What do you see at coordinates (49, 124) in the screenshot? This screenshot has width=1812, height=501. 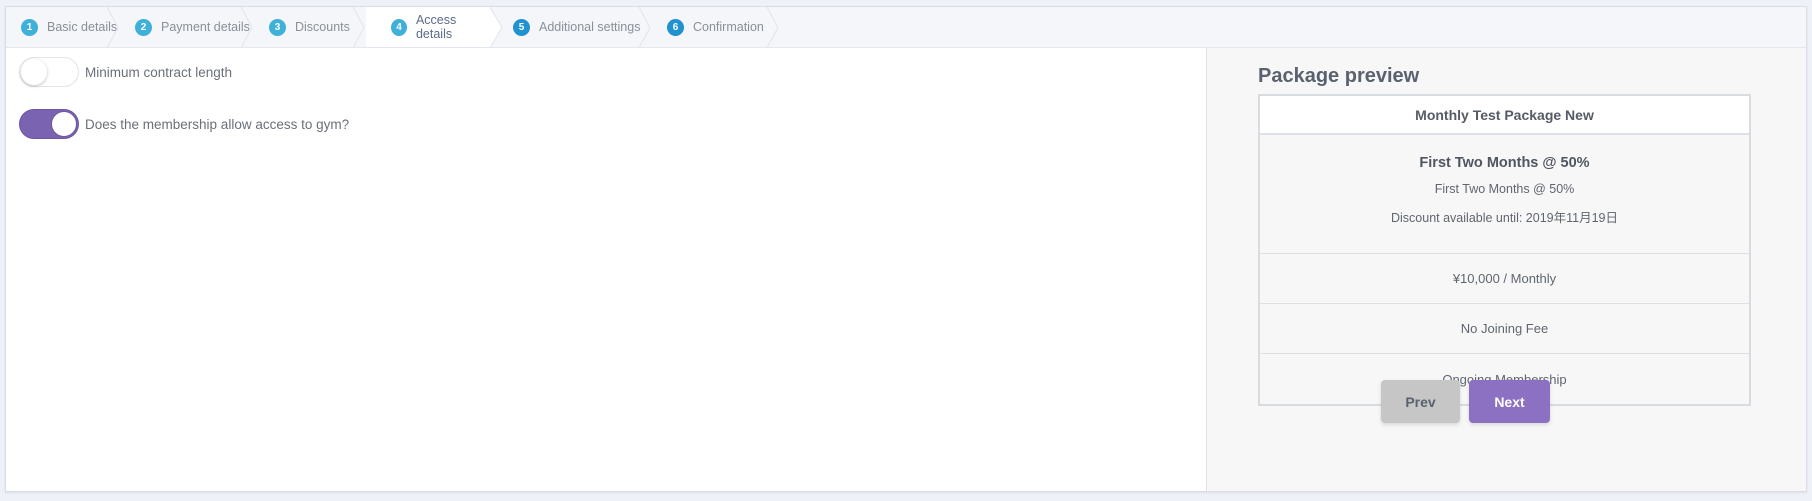 I see `gym-access-toggle` at bounding box center [49, 124].